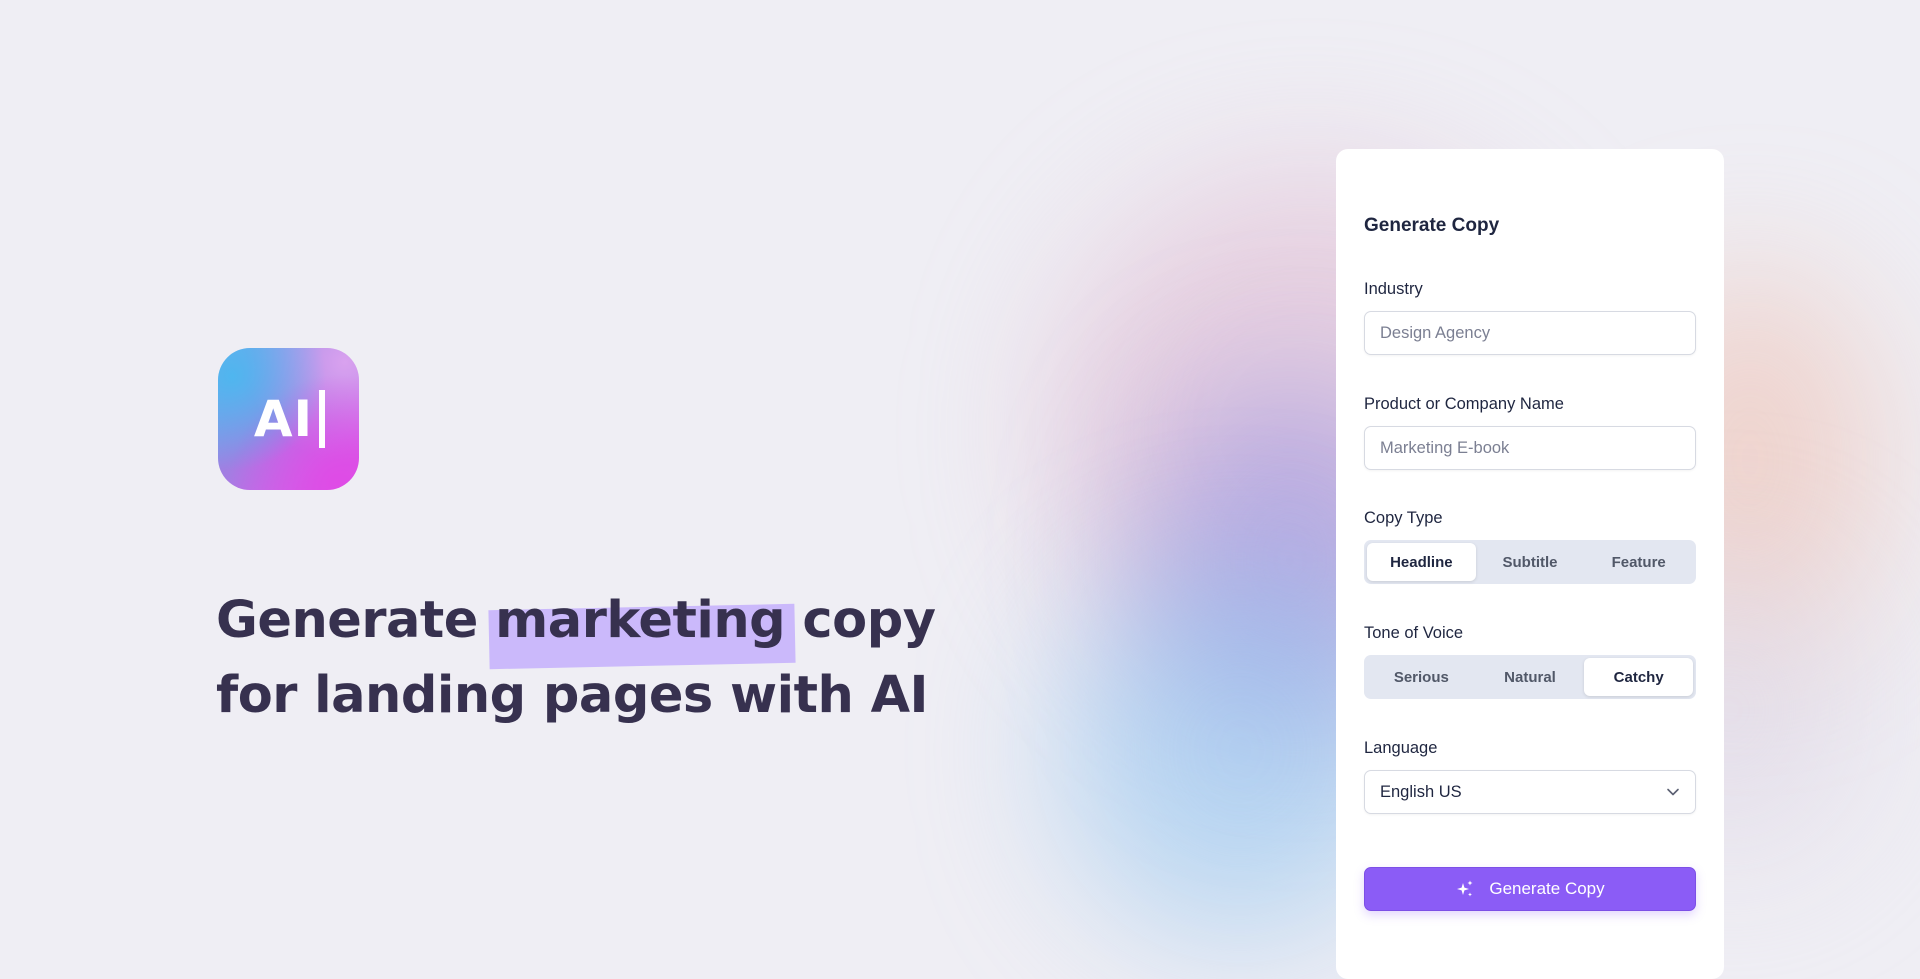 This screenshot has width=1920, height=979. I want to click on copy-type-field: Copy Type Headline Subtitle Feature, so click(1530, 545).